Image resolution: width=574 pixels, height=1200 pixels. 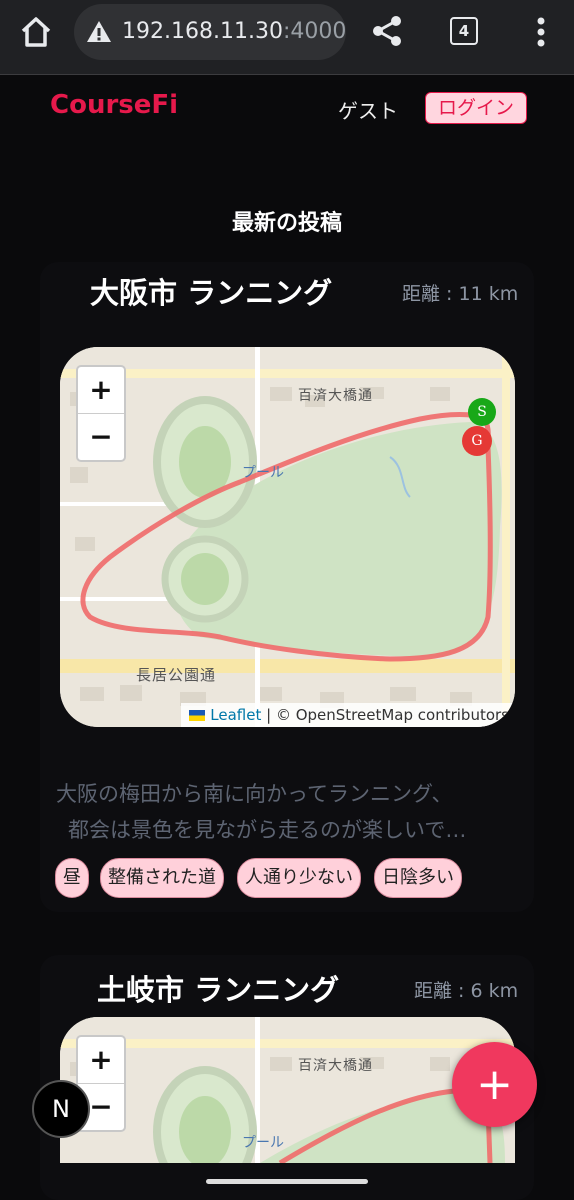 I want to click on home-icon, so click(x=36, y=32).